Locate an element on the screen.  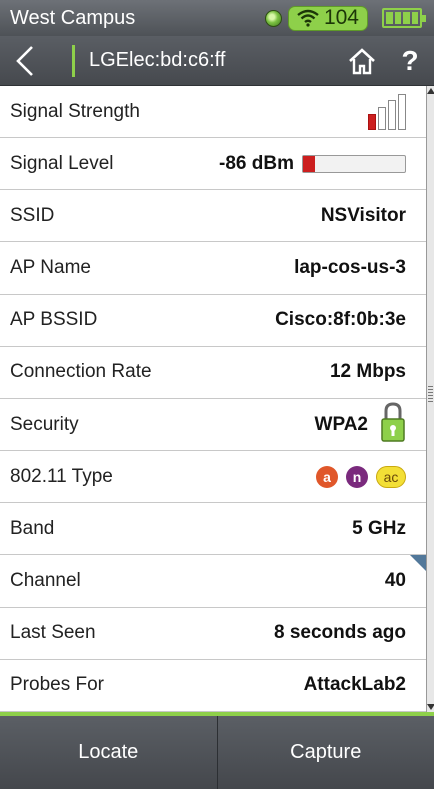
signal-strength-bars-icon is located at coordinates (387, 111).